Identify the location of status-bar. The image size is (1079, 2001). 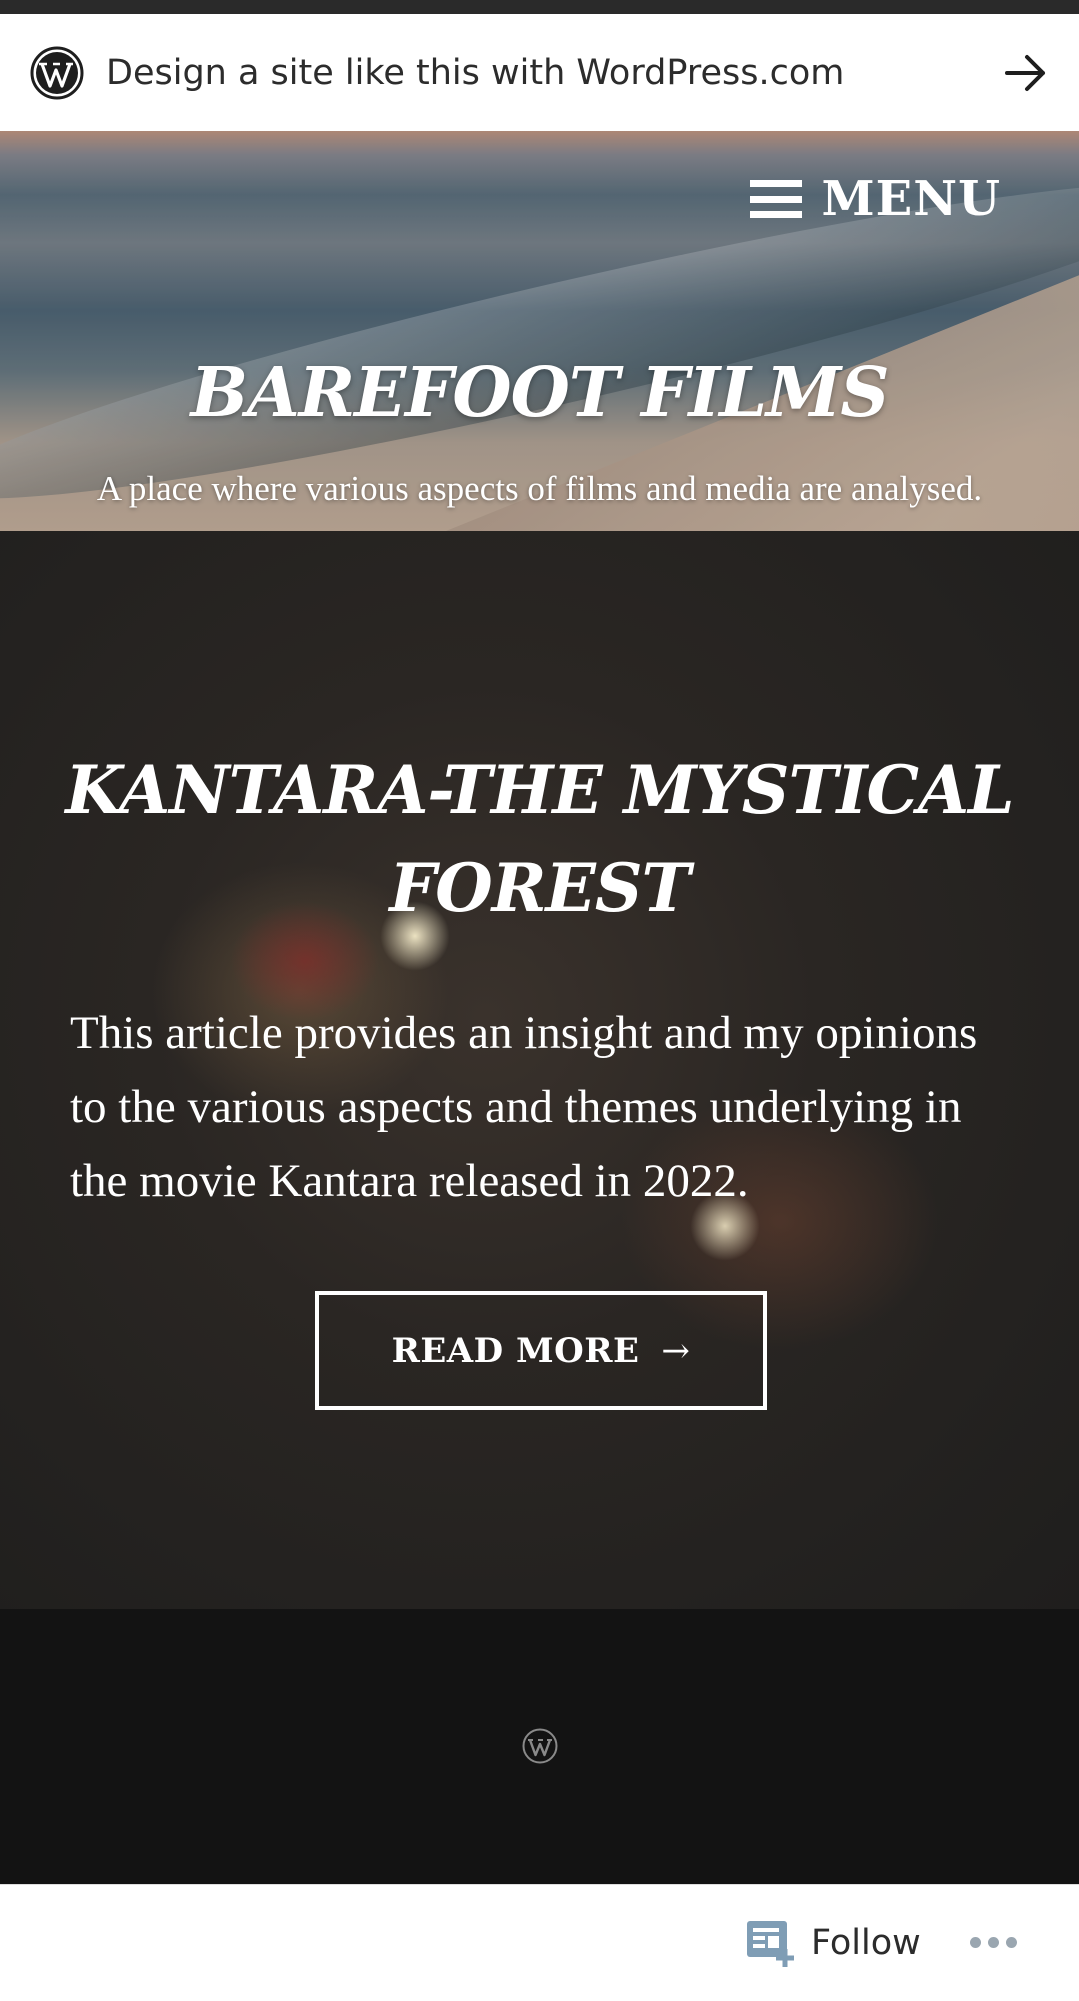
(539, 7).